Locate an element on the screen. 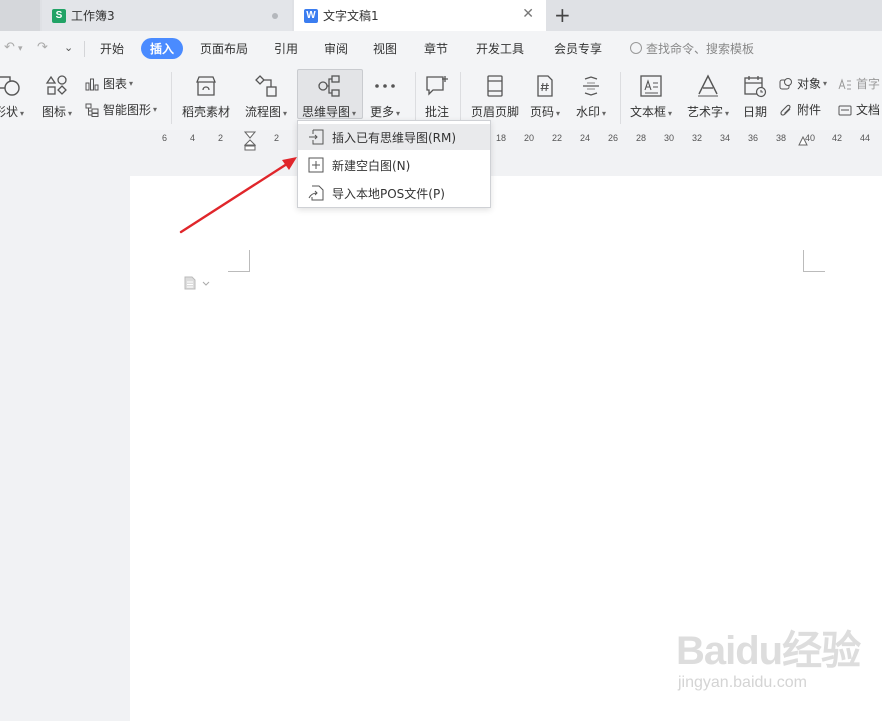  watermark-logo-text: Baidu经验 is located at coordinates (768, 651).